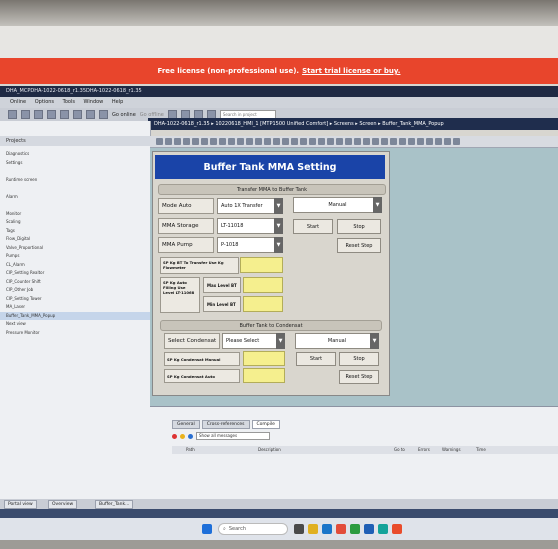 The image size is (558, 549). I want to click on stop-button-2: Stop, so click(359, 359).